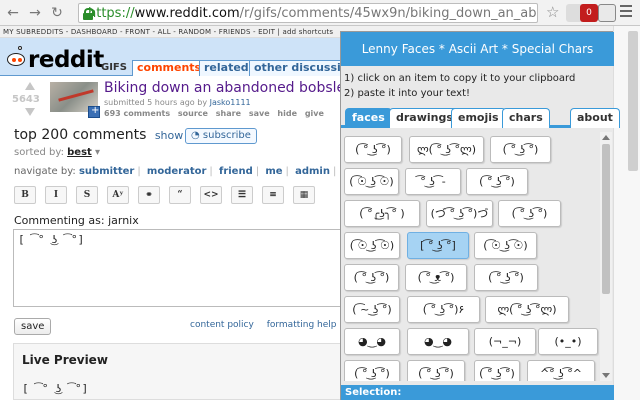 The height and width of the screenshot is (400, 640). I want to click on popup-scrollbar, so click(606, 256).